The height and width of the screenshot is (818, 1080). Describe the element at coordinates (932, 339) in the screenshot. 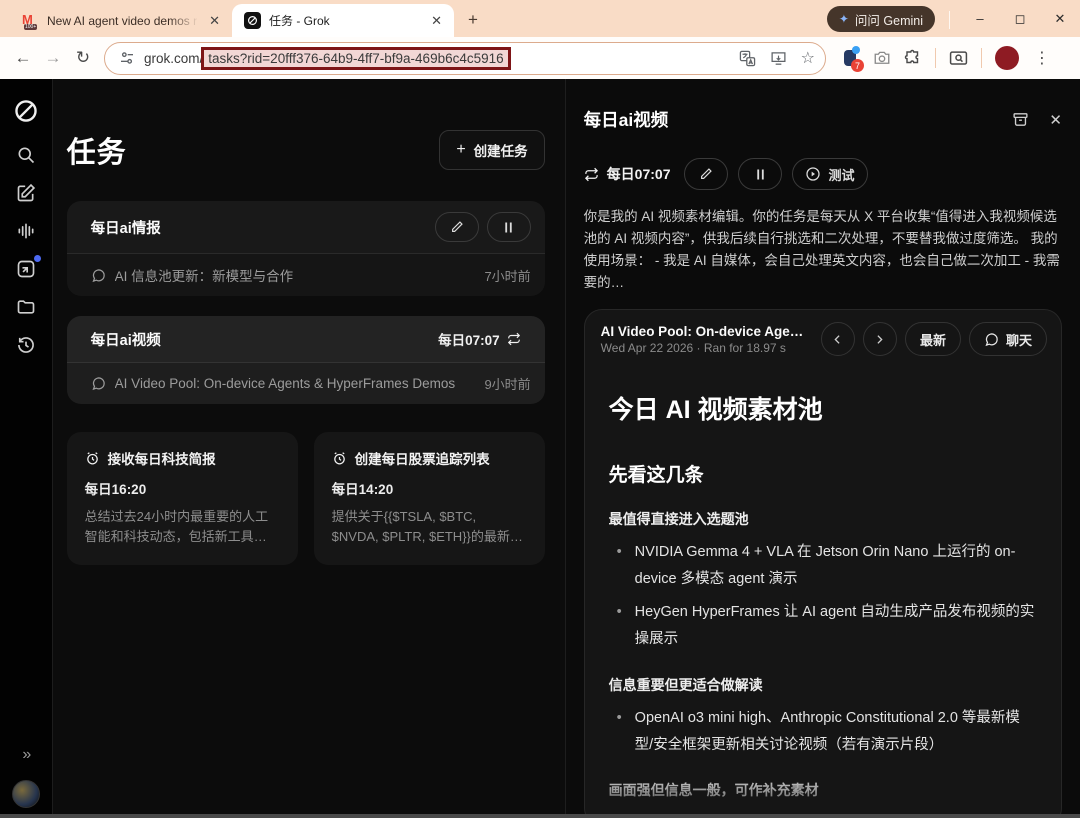

I see `latest-button: 最新` at that location.